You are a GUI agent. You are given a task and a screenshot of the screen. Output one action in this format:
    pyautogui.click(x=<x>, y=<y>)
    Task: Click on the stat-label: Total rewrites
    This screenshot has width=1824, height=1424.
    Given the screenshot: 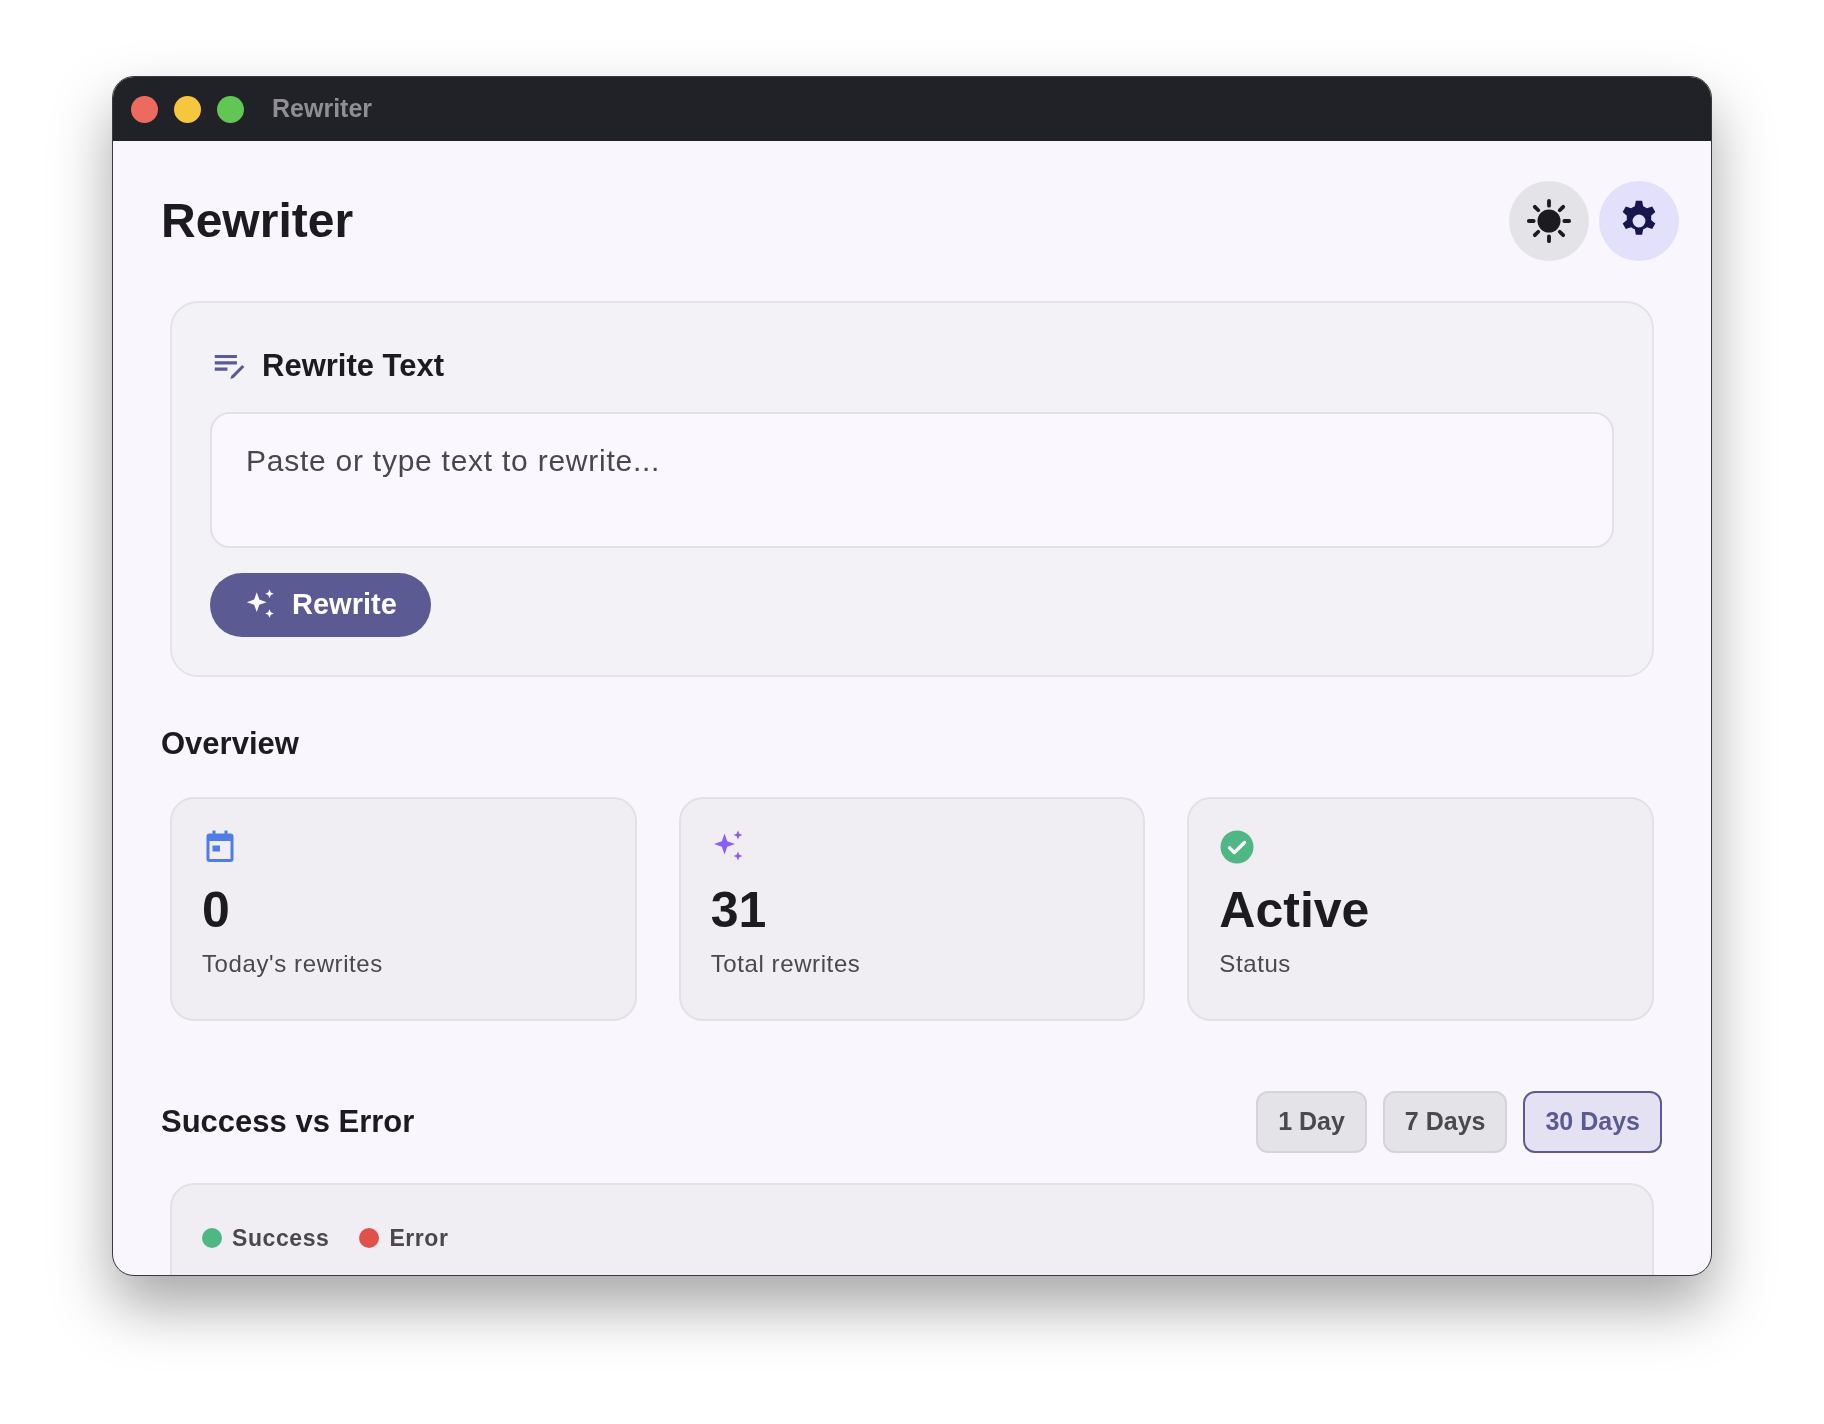 What is the action you would take?
    pyautogui.click(x=786, y=964)
    